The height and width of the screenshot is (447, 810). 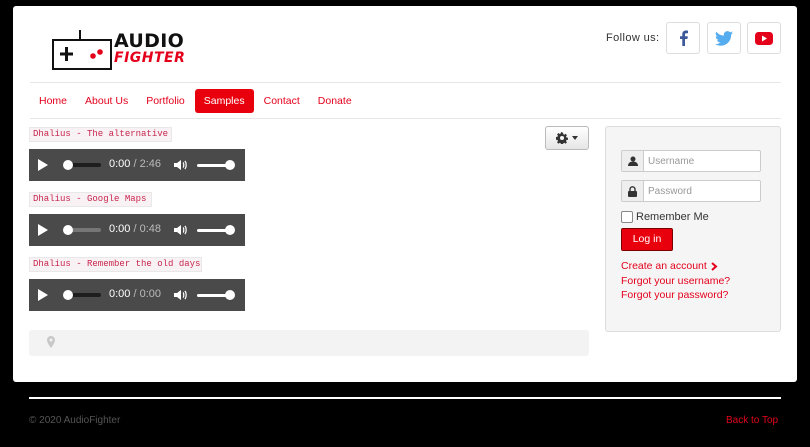 I want to click on twitter-button, so click(x=724, y=38).